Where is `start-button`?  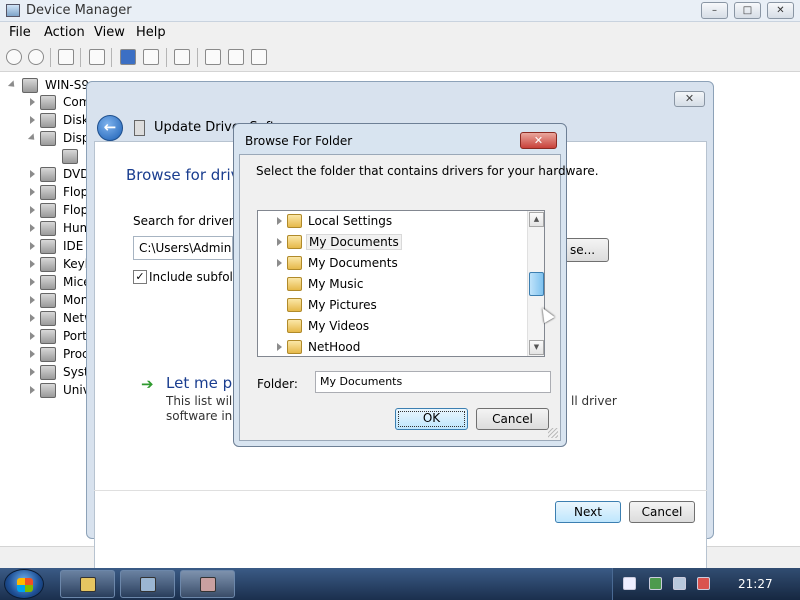
start-button is located at coordinates (24, 584).